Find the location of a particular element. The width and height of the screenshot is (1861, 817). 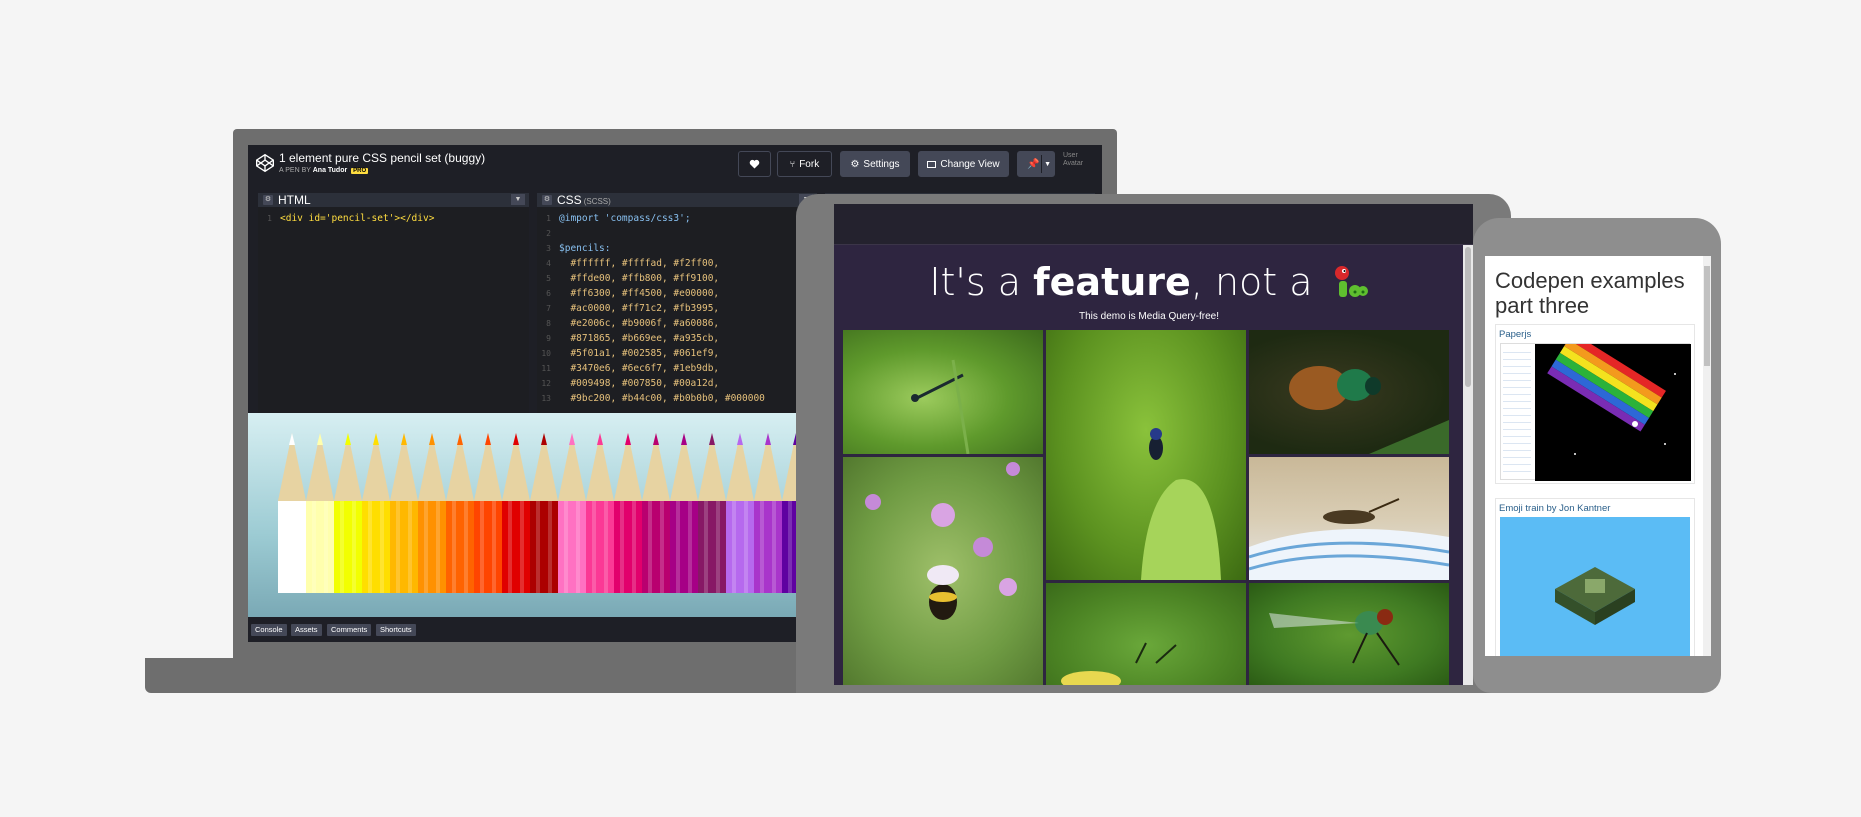

split-divider is located at coordinates (1041, 164).